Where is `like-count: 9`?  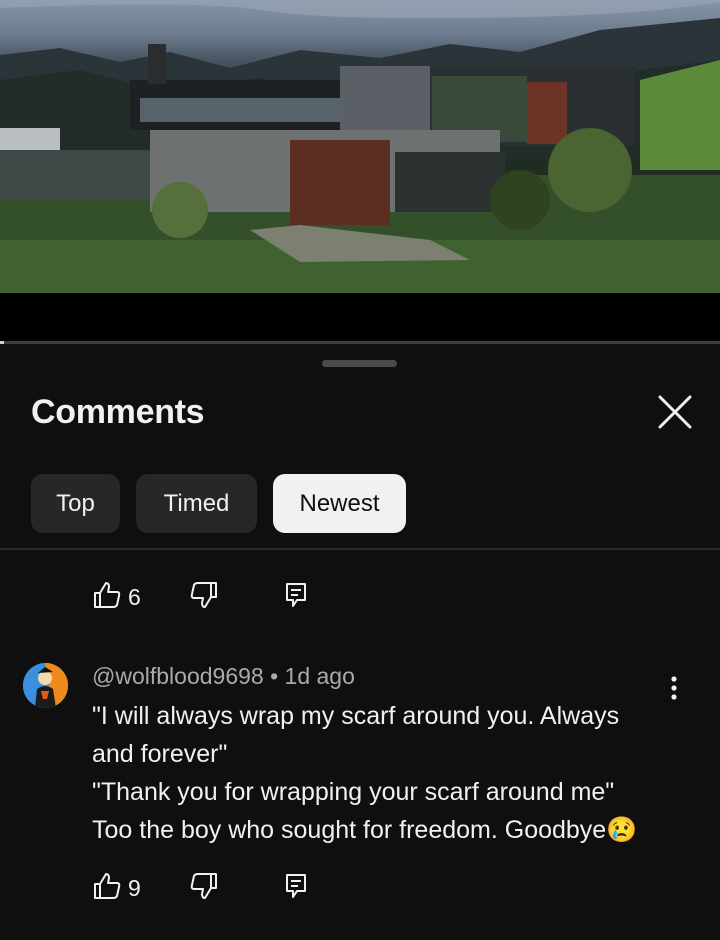 like-count: 9 is located at coordinates (134, 887).